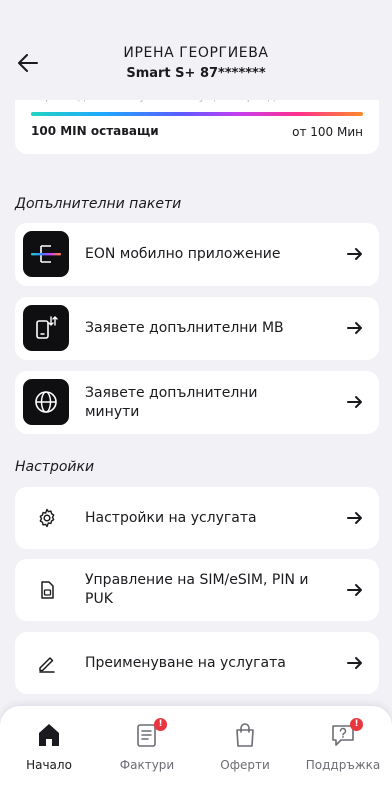 This screenshot has width=392, height=787. Describe the element at coordinates (147, 765) in the screenshot. I see `nav-label: Фактури` at that location.